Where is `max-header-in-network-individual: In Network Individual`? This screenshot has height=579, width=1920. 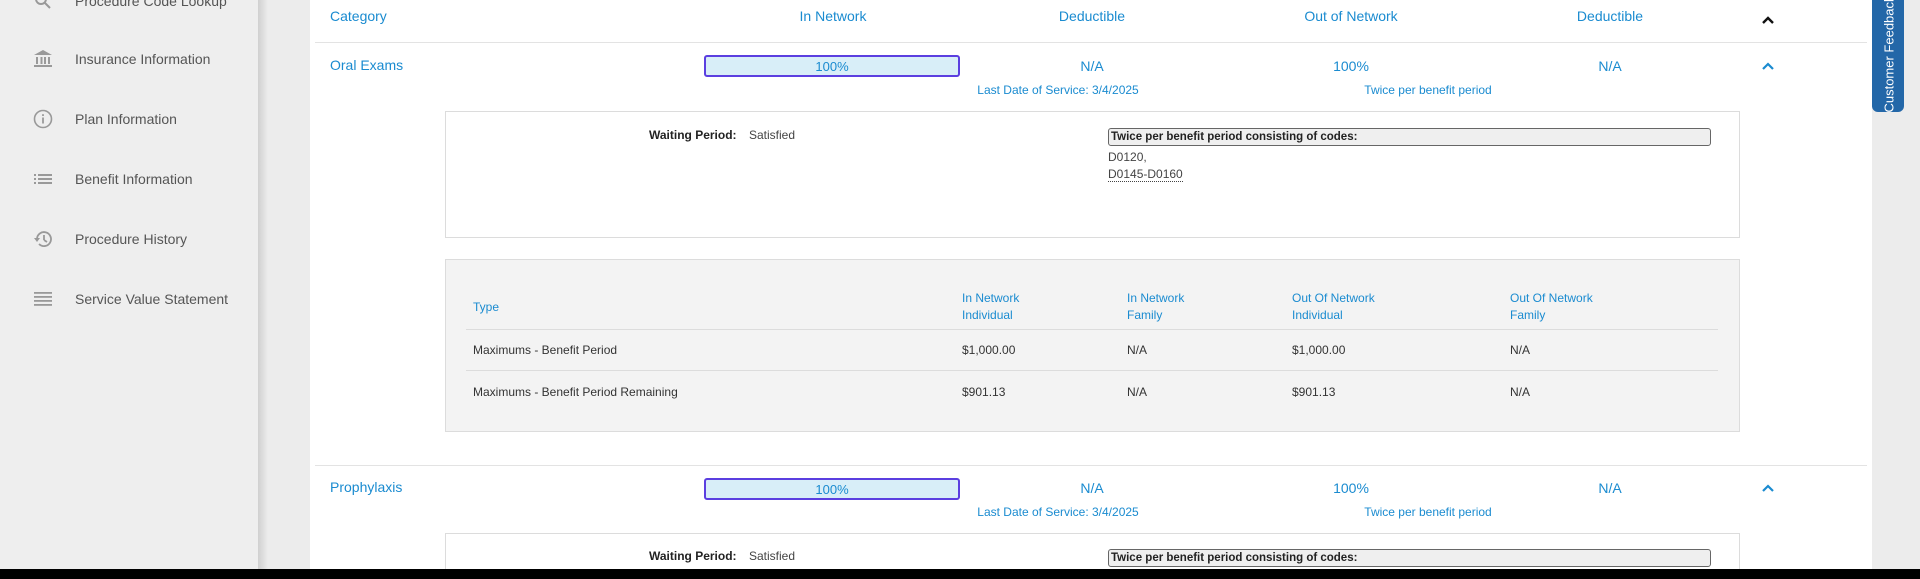
max-header-in-network-individual: In Network Individual is located at coordinates (991, 306).